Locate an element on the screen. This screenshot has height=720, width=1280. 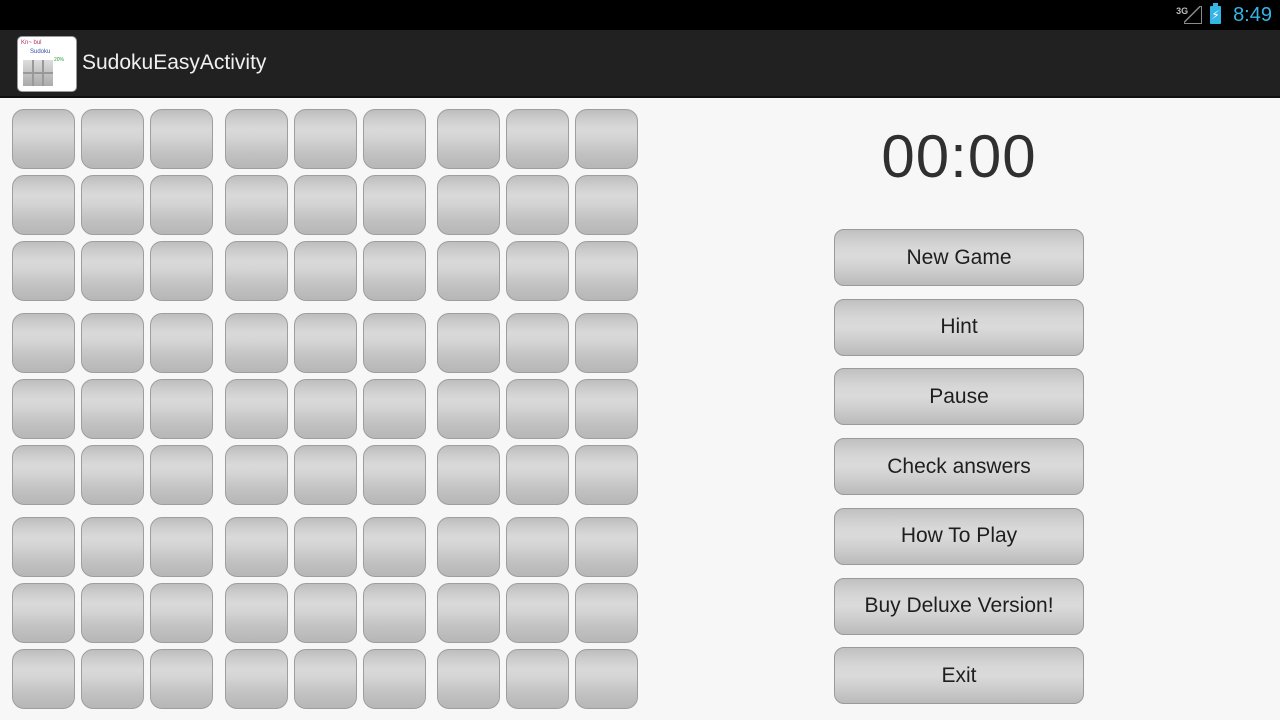
status-icons: 3G ⚡ 8:49 is located at coordinates (1224, 15).